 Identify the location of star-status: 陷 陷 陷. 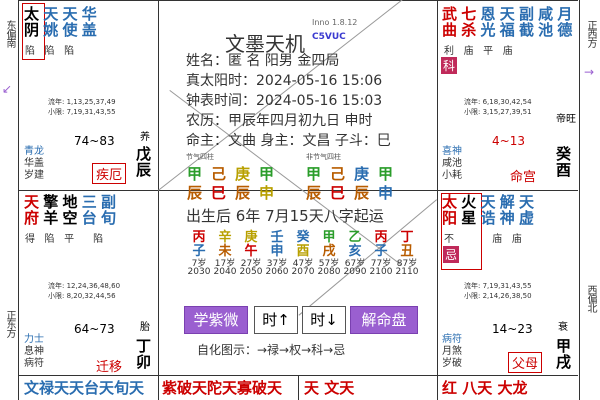
(50, 51).